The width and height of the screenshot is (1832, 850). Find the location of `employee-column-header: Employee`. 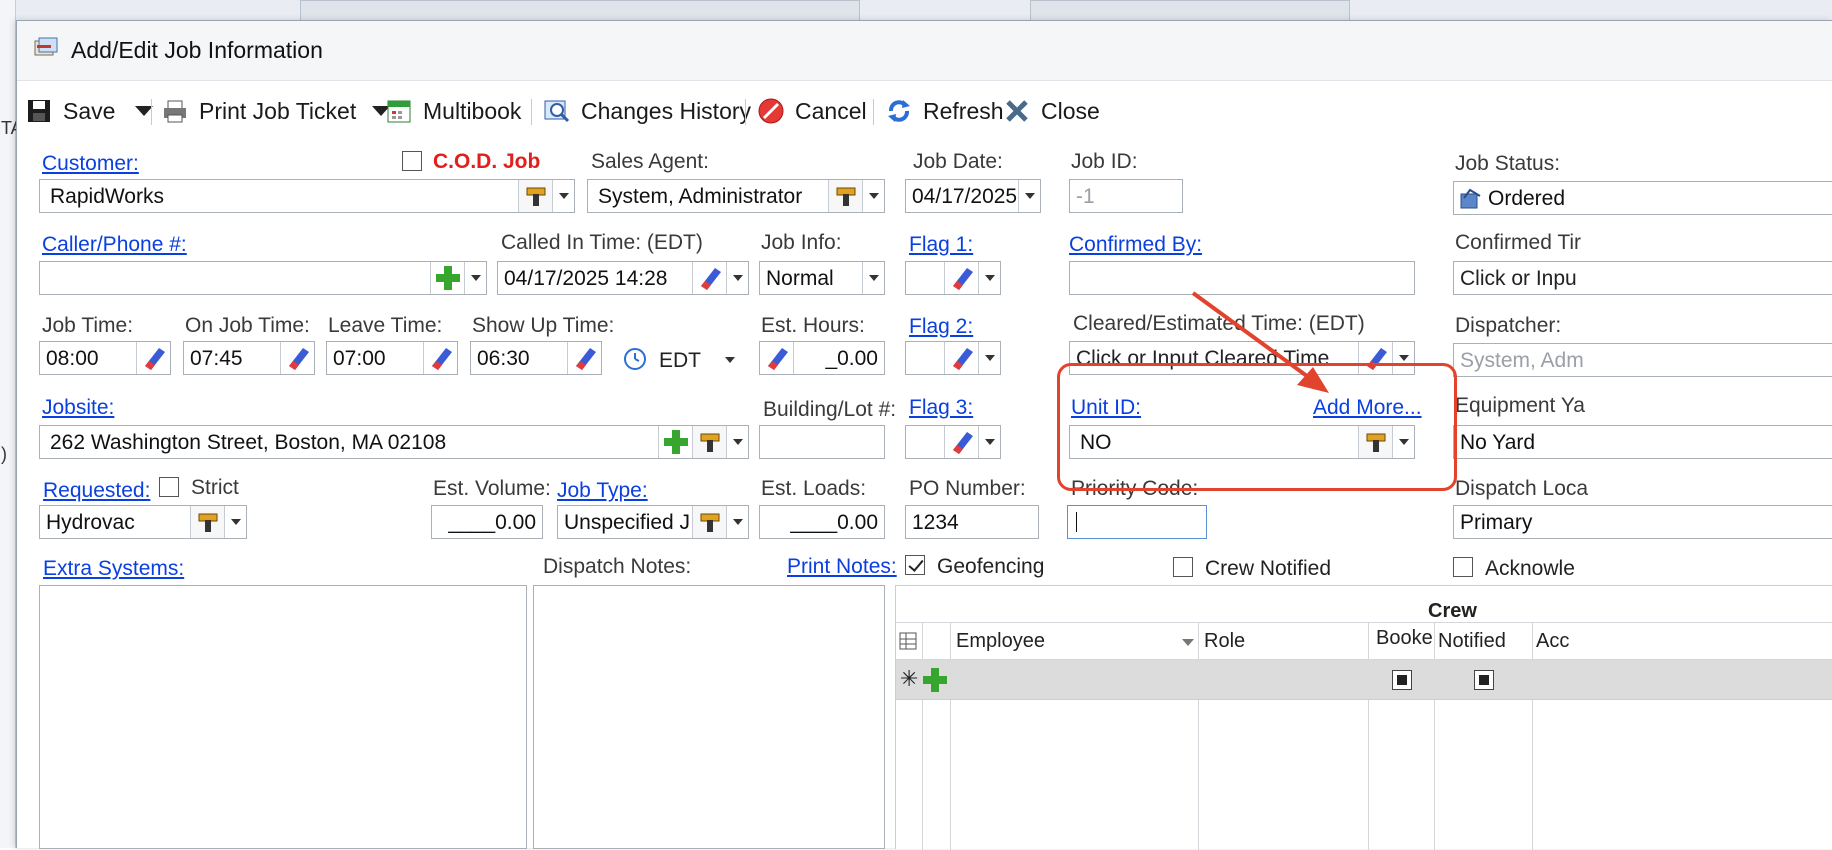

employee-column-header: Employee is located at coordinates (1000, 641).